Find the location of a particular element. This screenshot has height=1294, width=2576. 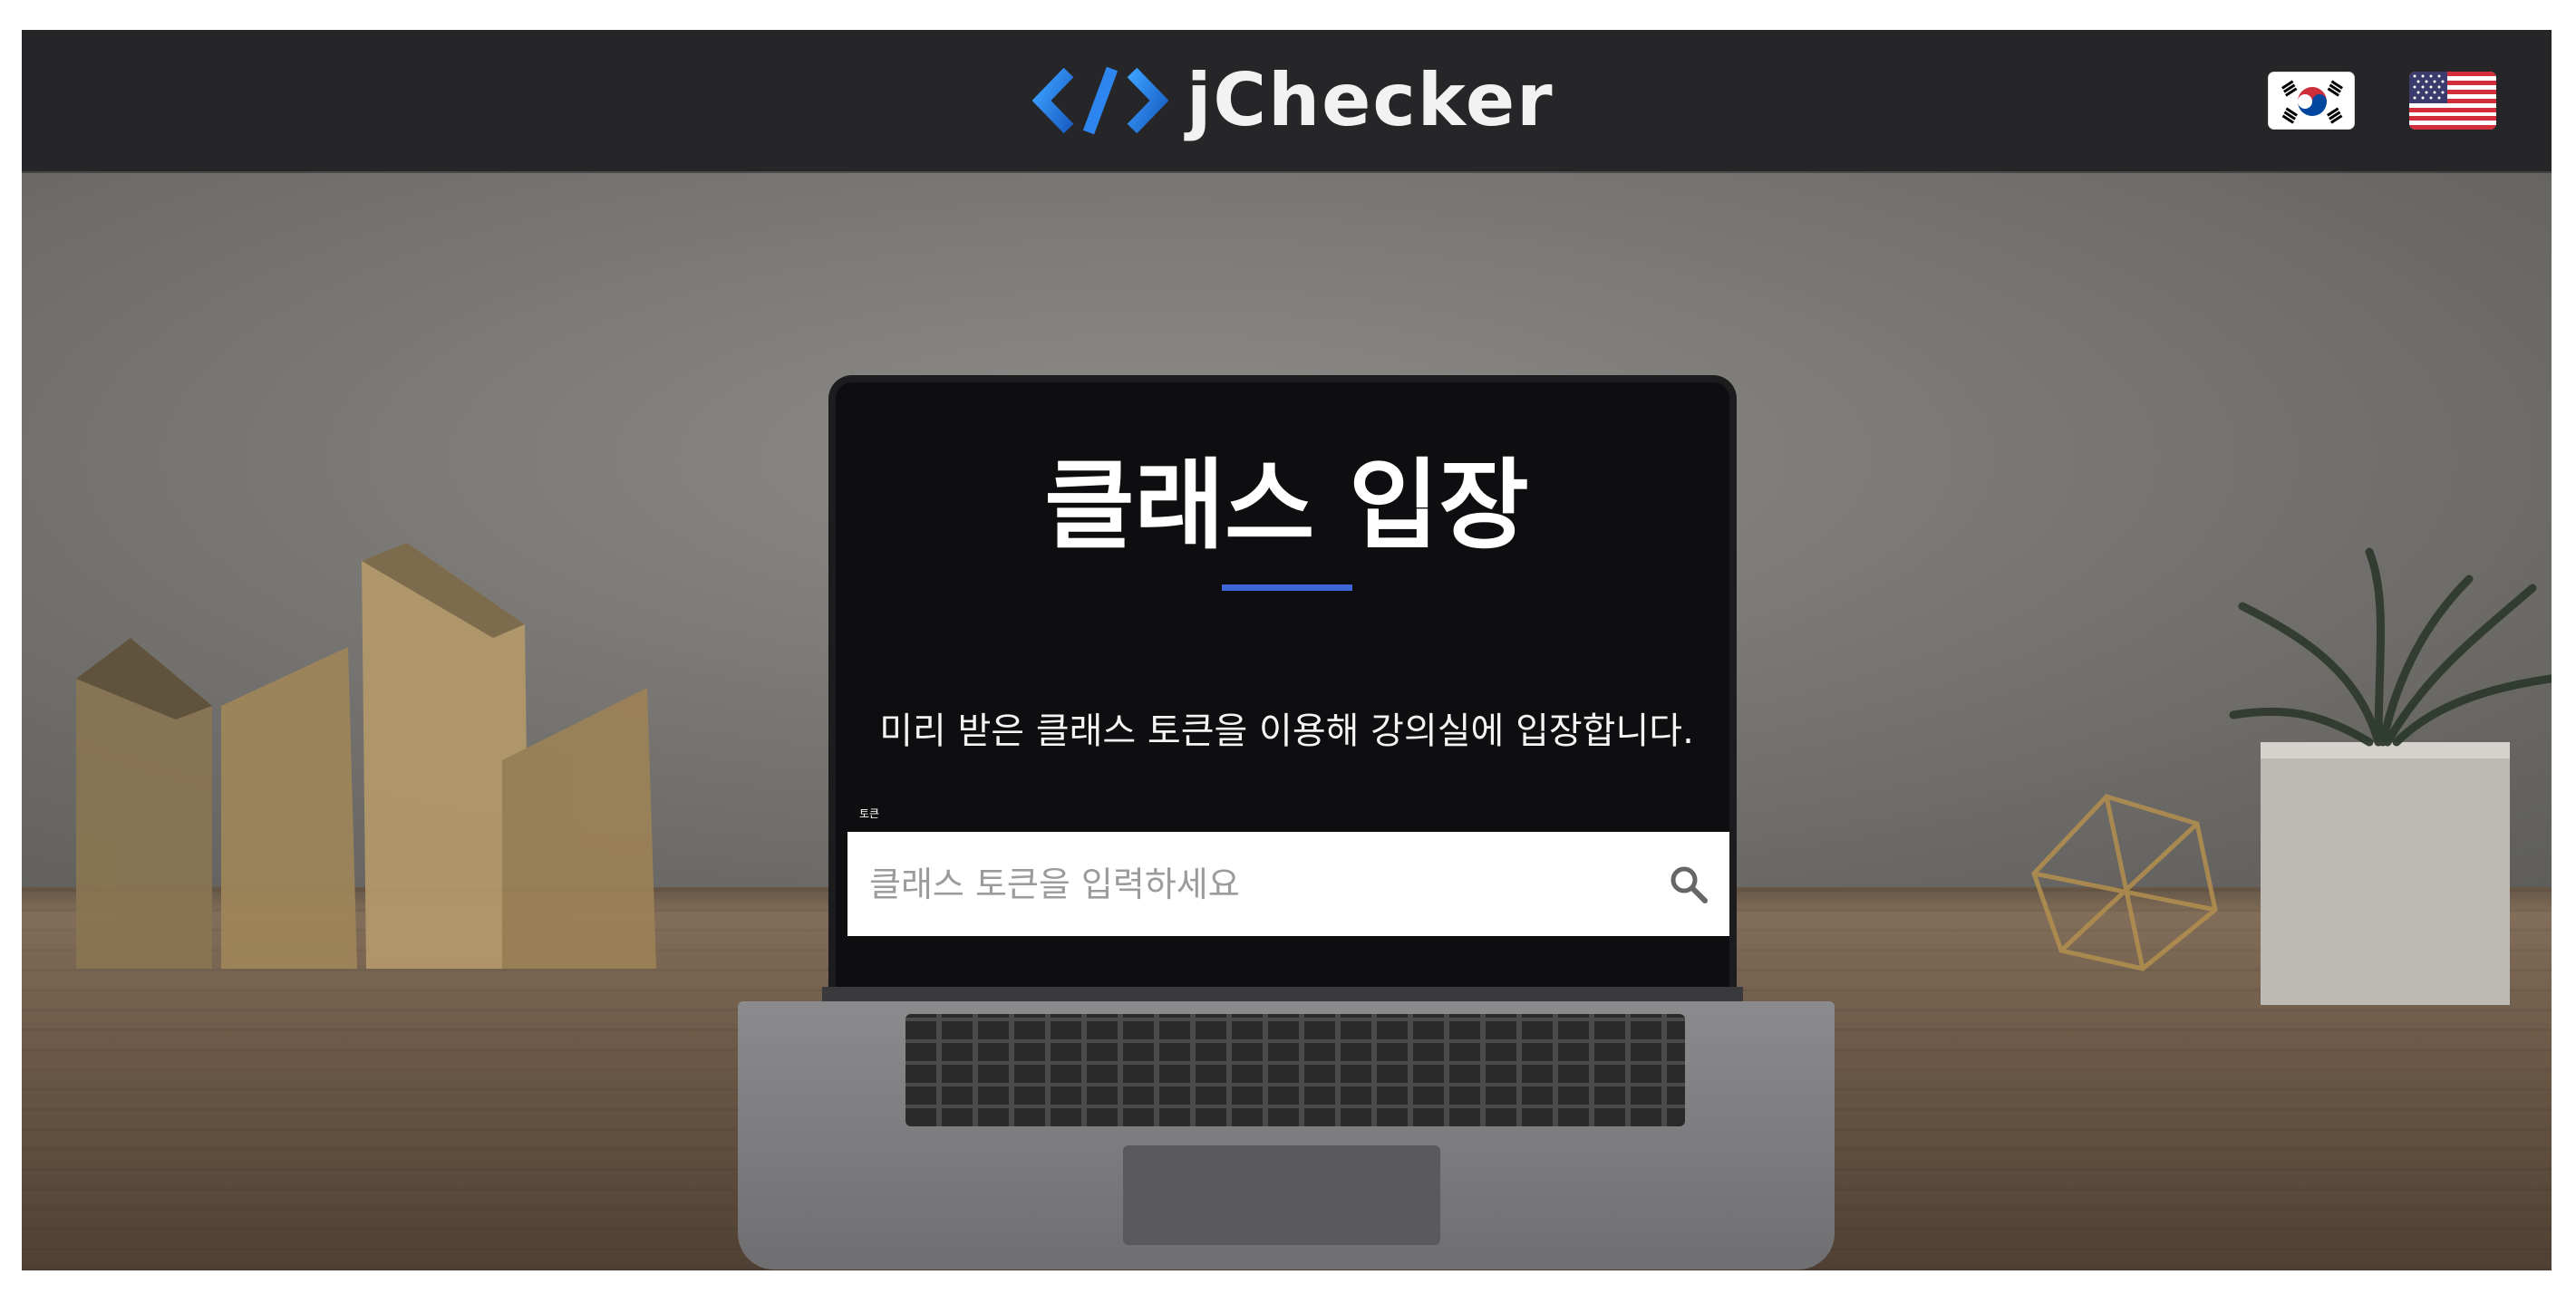

search-button is located at coordinates (1688, 884).